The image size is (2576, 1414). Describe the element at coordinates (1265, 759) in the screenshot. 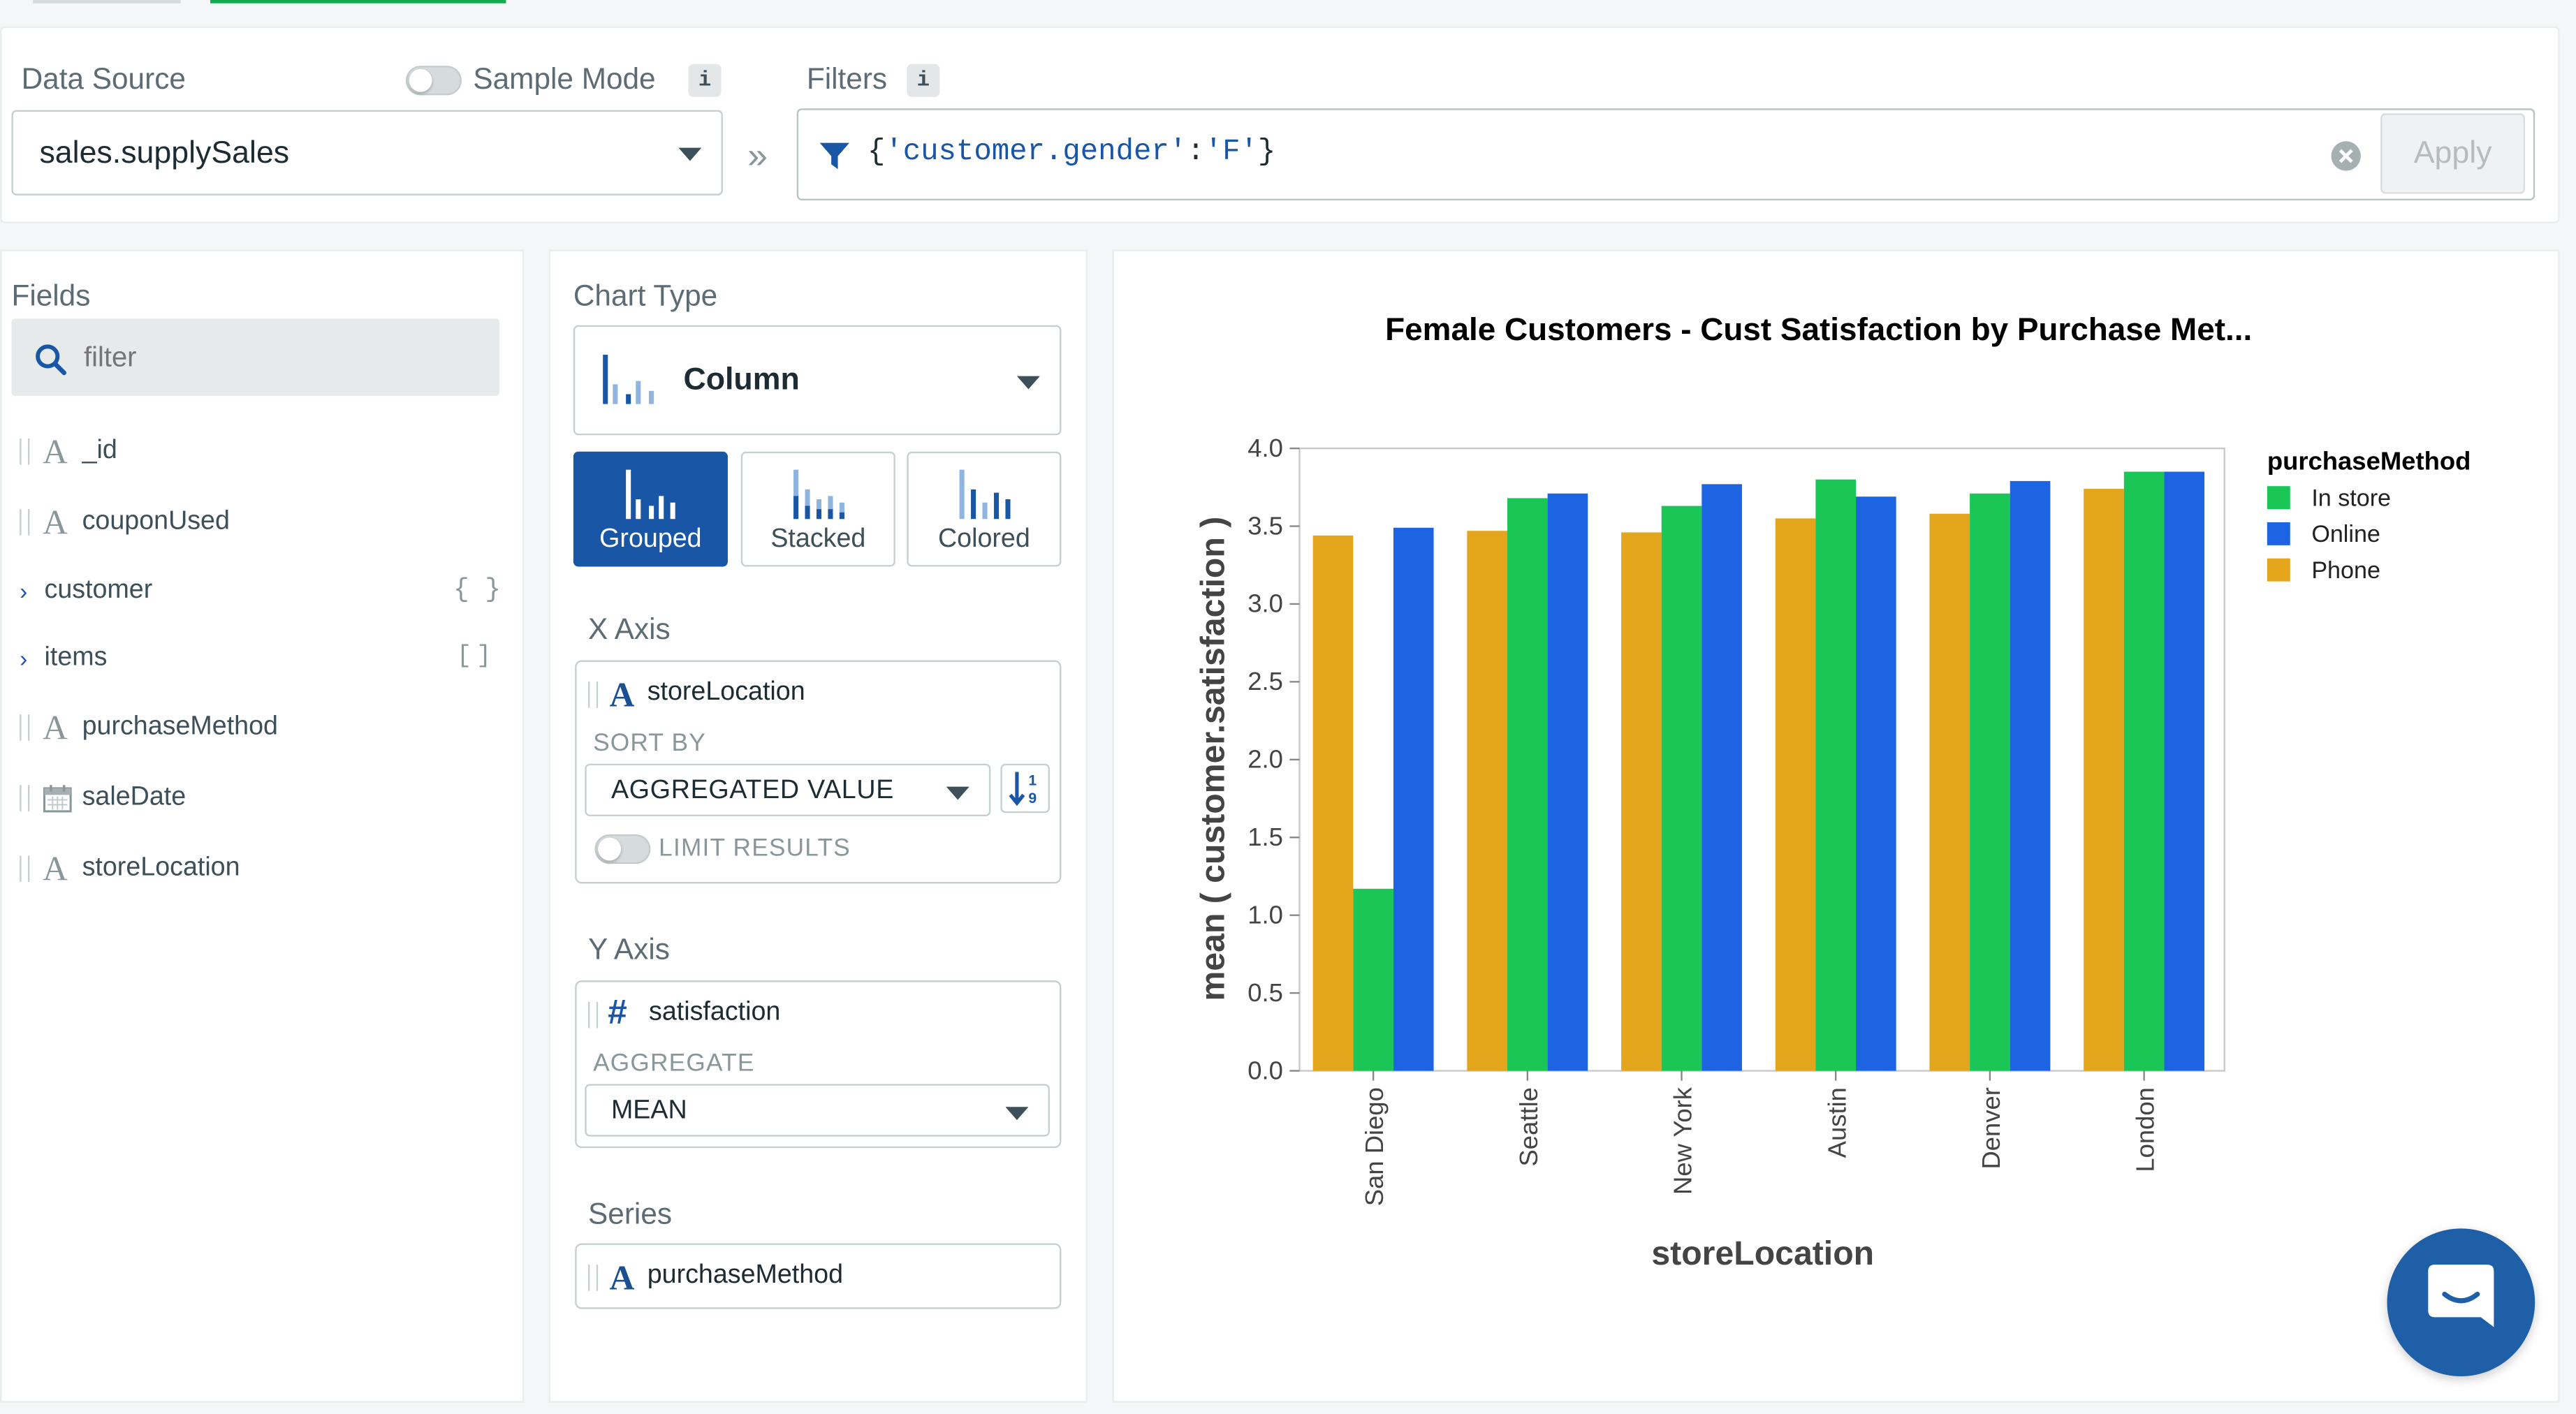

I see `y-tick-label: 2.0` at that location.